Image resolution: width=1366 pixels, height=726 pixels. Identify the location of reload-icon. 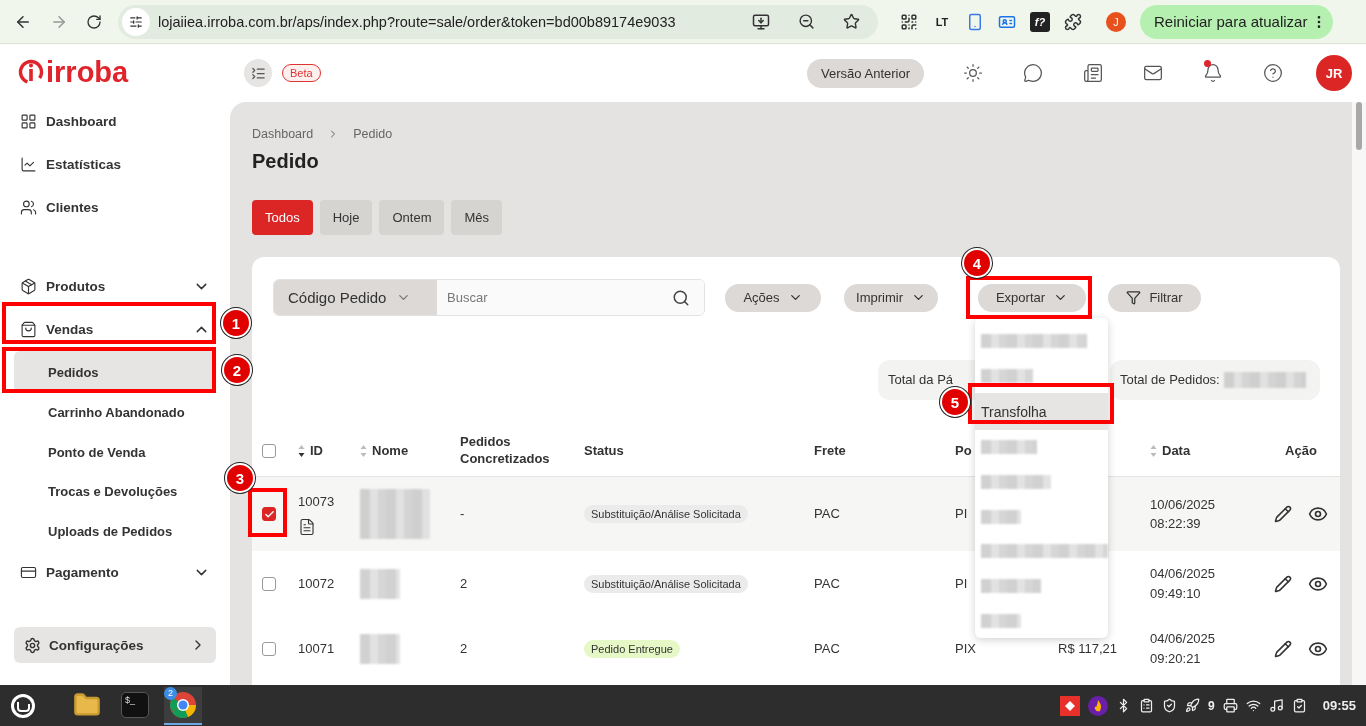
(94, 21).